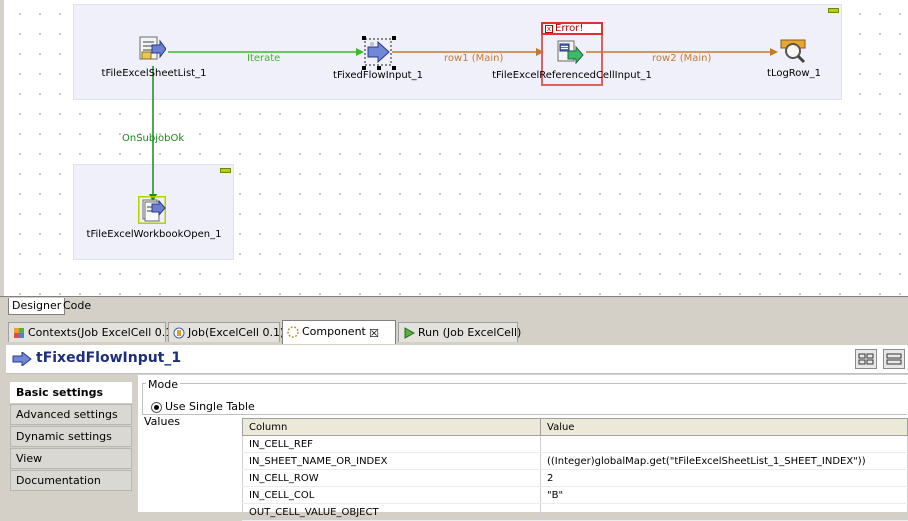 The height and width of the screenshot is (521, 908). I want to click on column-cell: IN_CELL_REF, so click(391, 444).